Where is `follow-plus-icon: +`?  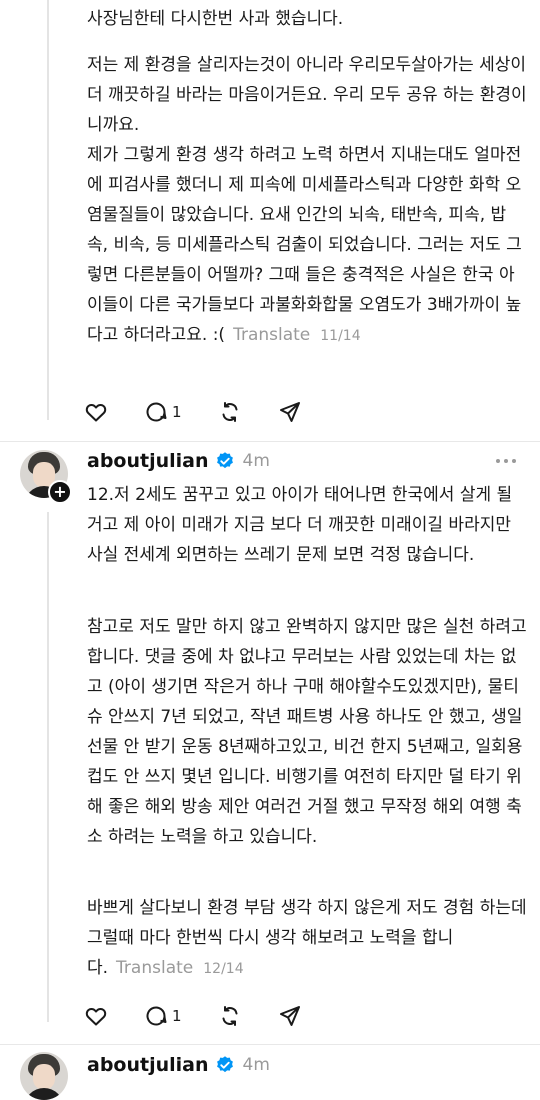 follow-plus-icon: + is located at coordinates (60, 492).